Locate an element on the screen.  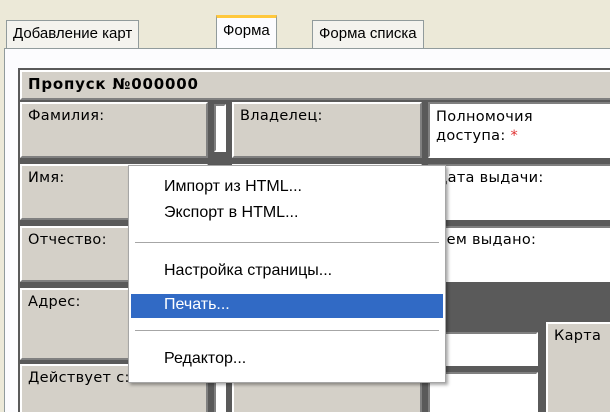
issue-date-label: Дата выдачи: is located at coordinates (519, 192).